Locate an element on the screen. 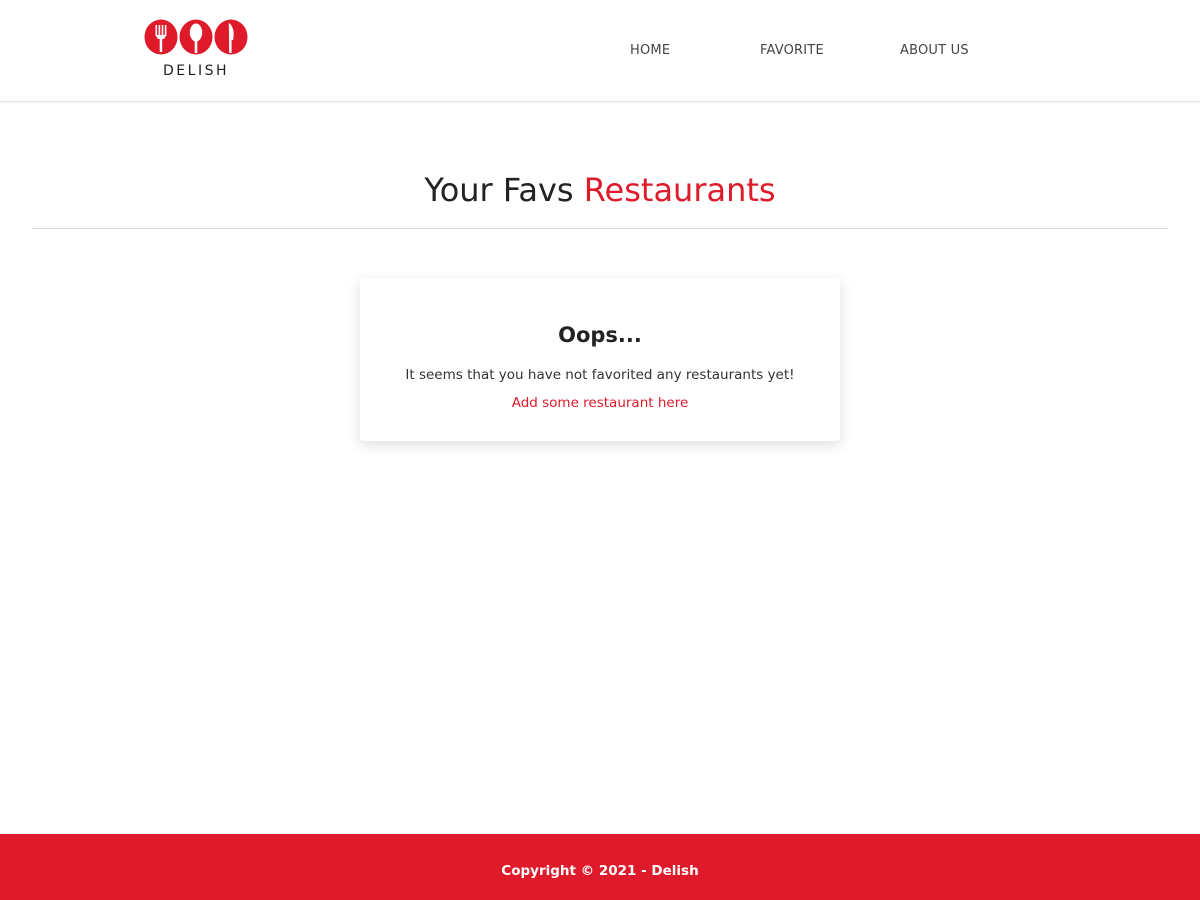 Image resolution: width=1200 pixels, height=900 pixels. main-nav: HOME FAVORITE ABOUT US is located at coordinates (600, 51).